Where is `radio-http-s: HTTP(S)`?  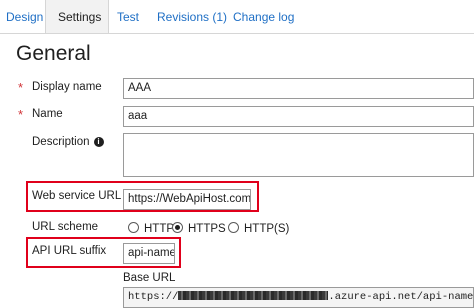 radio-http-s: HTTP(S) is located at coordinates (258, 228).